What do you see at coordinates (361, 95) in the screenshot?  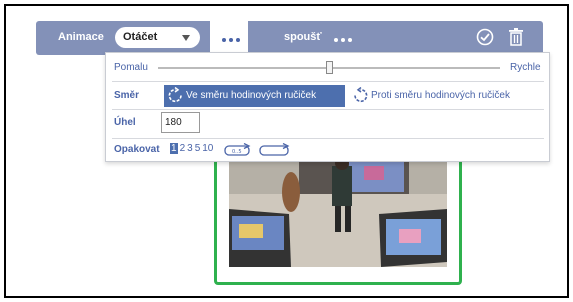 I see `rotate-counterclockwise-icon` at bounding box center [361, 95].